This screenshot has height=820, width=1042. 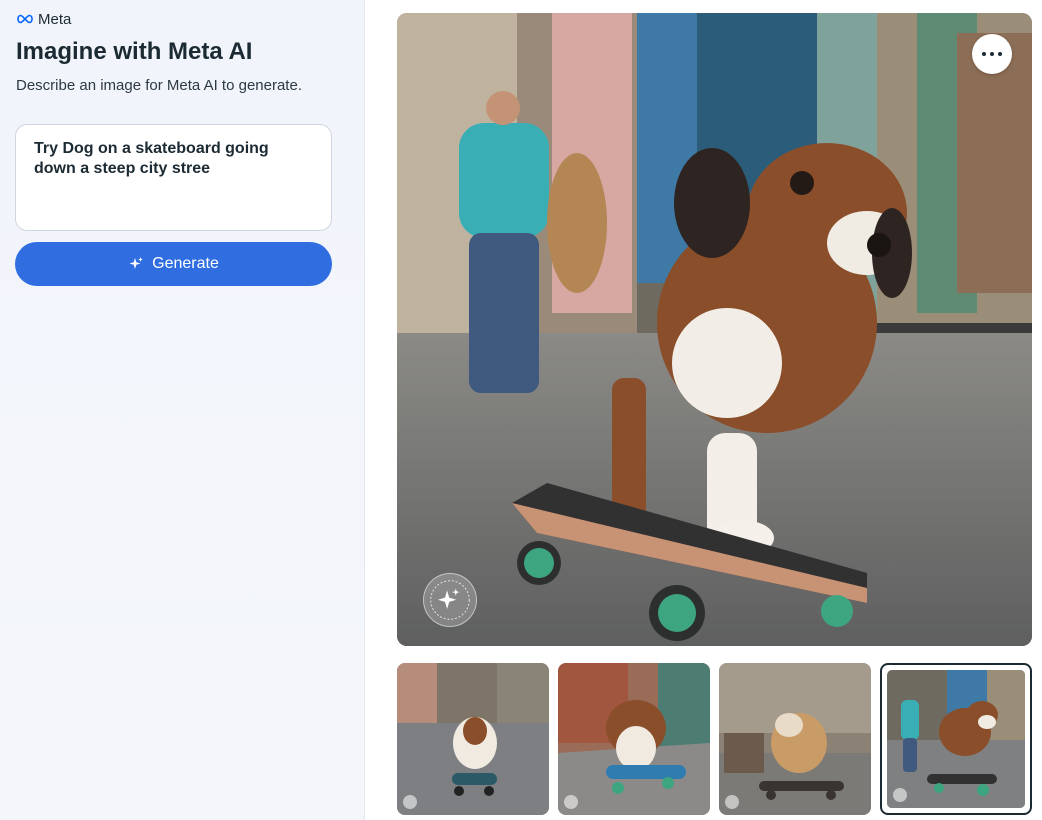 I want to click on imagined-with-ai-badge, so click(x=450, y=600).